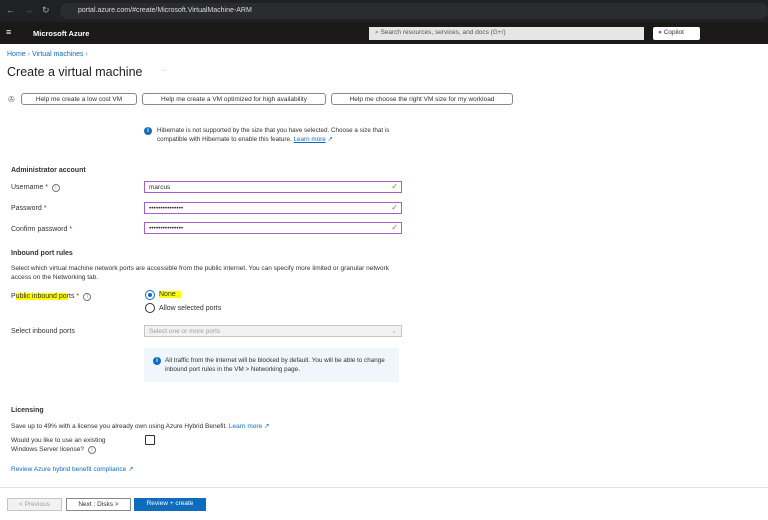 The width and height of the screenshot is (768, 520). What do you see at coordinates (190, 308) in the screenshot?
I see `radio-allow-label: Allow selected ports` at bounding box center [190, 308].